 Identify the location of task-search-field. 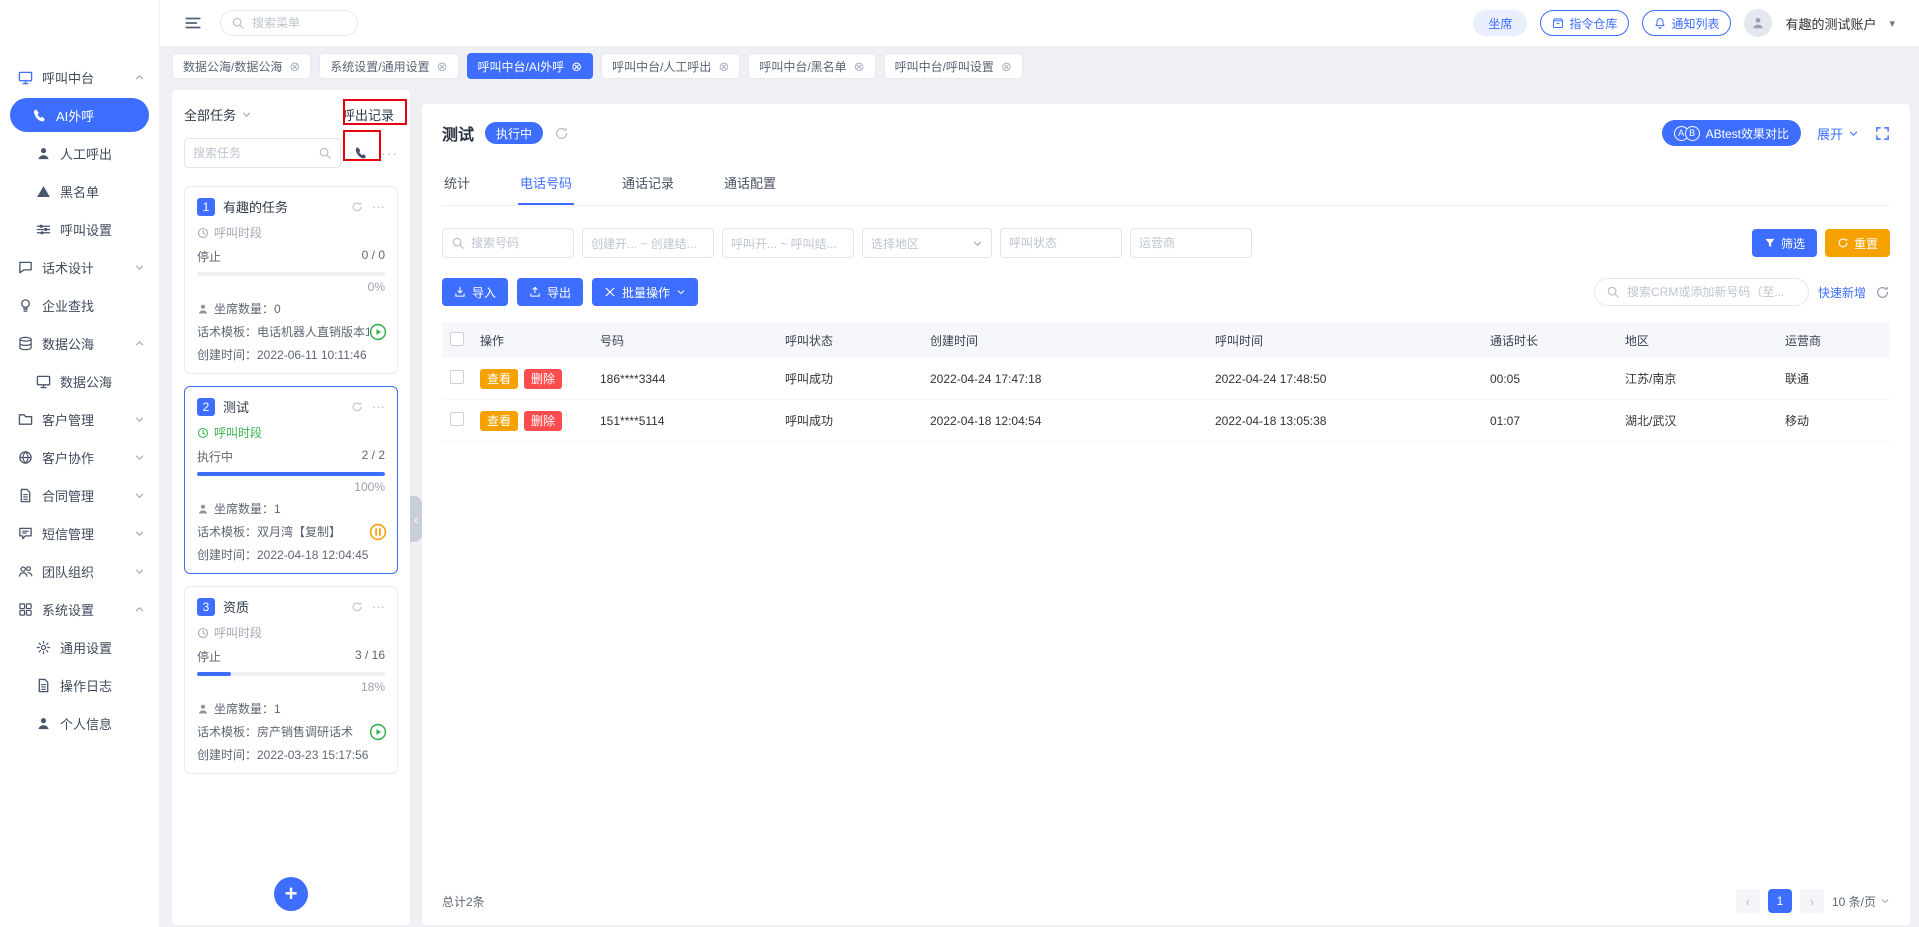
(252, 153).